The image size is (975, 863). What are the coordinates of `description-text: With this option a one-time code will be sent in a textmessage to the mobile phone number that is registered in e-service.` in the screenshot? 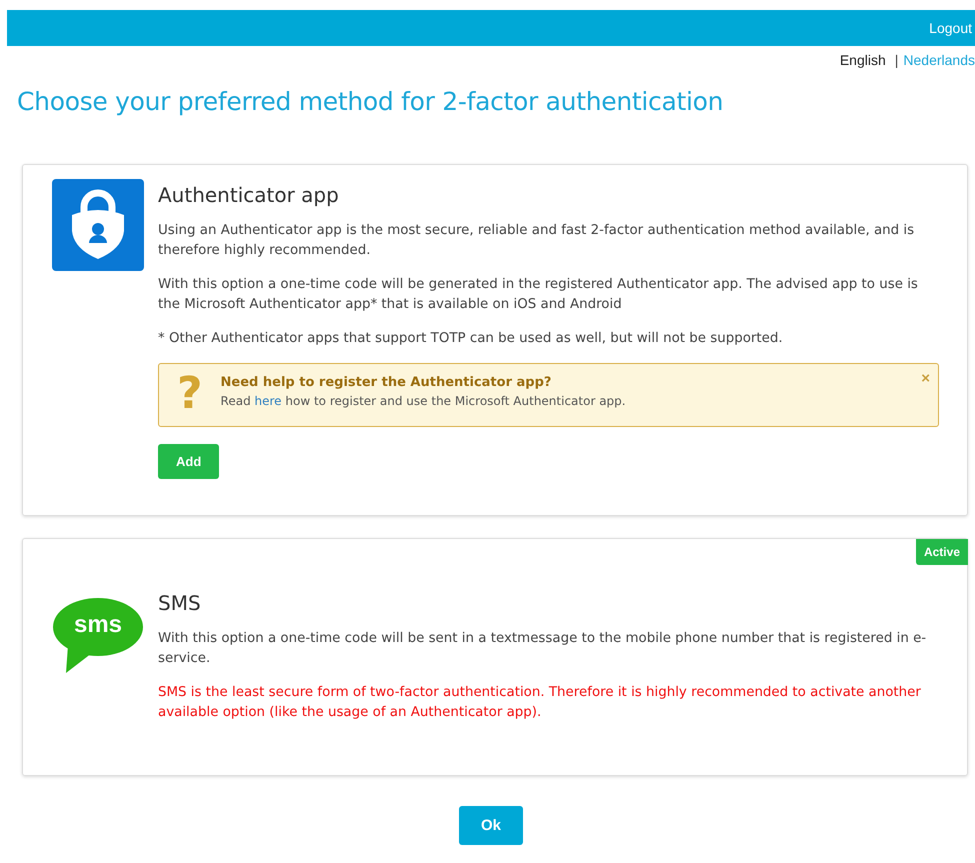 It's located at (543, 649).